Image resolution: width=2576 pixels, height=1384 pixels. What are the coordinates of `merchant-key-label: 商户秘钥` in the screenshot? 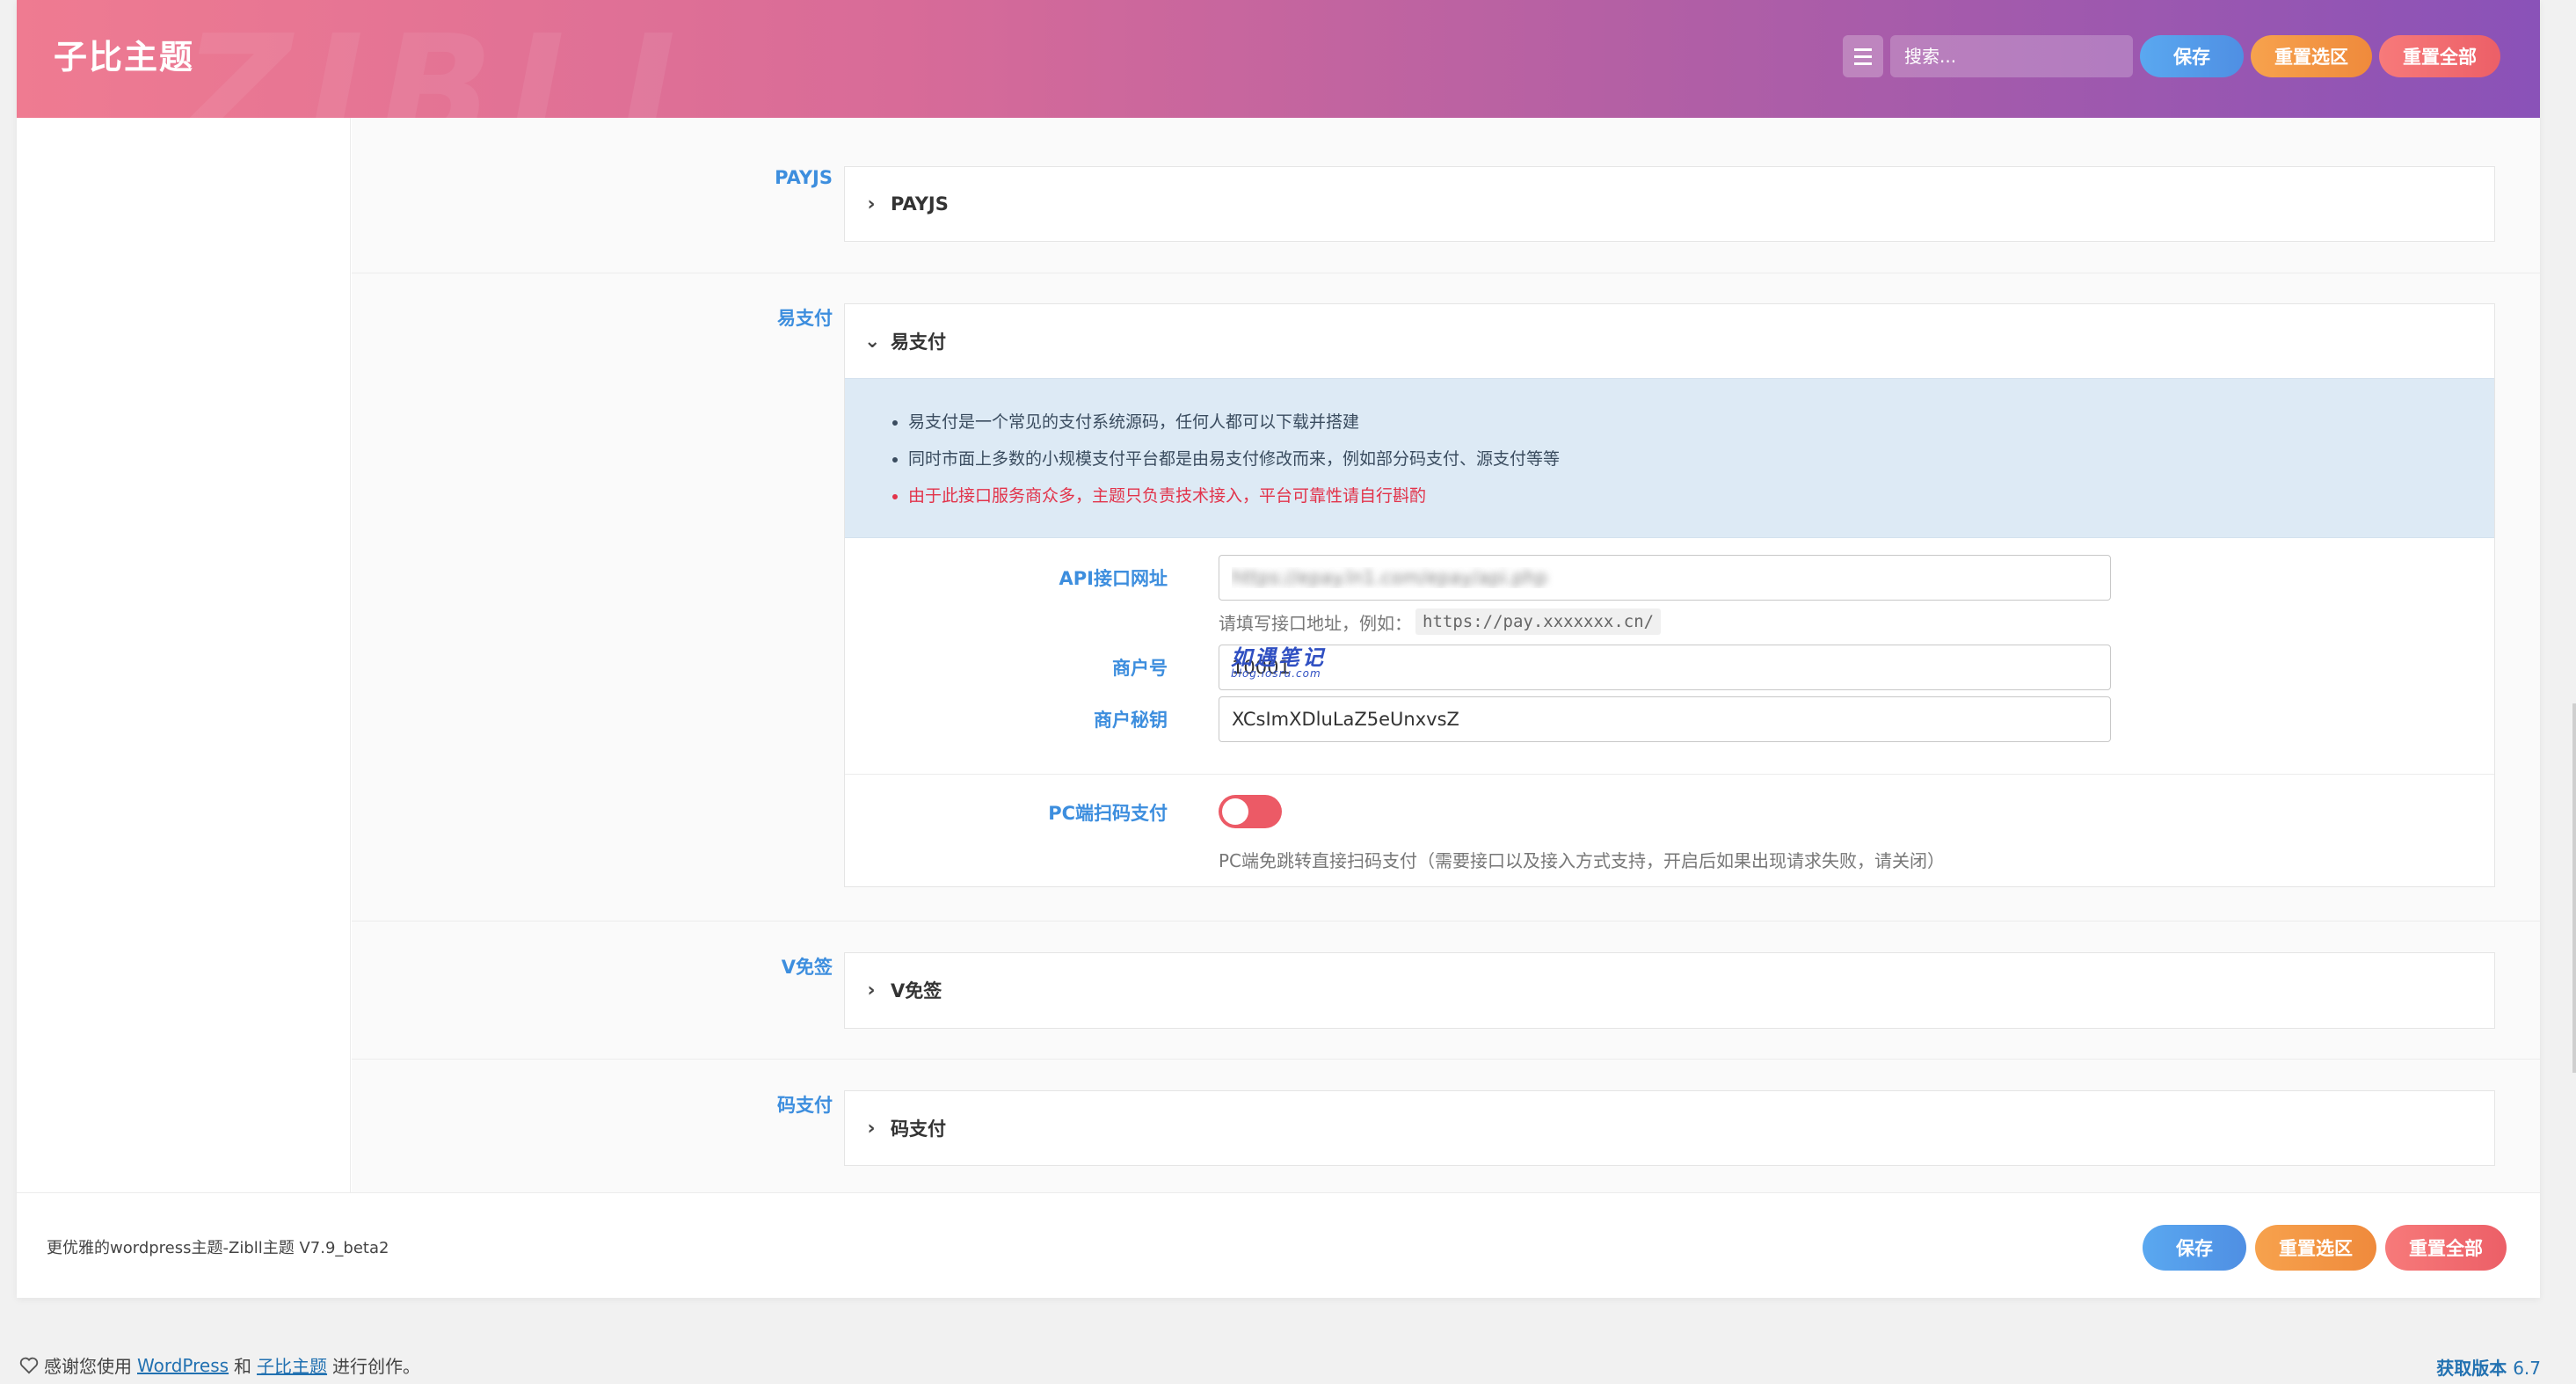 It's located at (1131, 720).